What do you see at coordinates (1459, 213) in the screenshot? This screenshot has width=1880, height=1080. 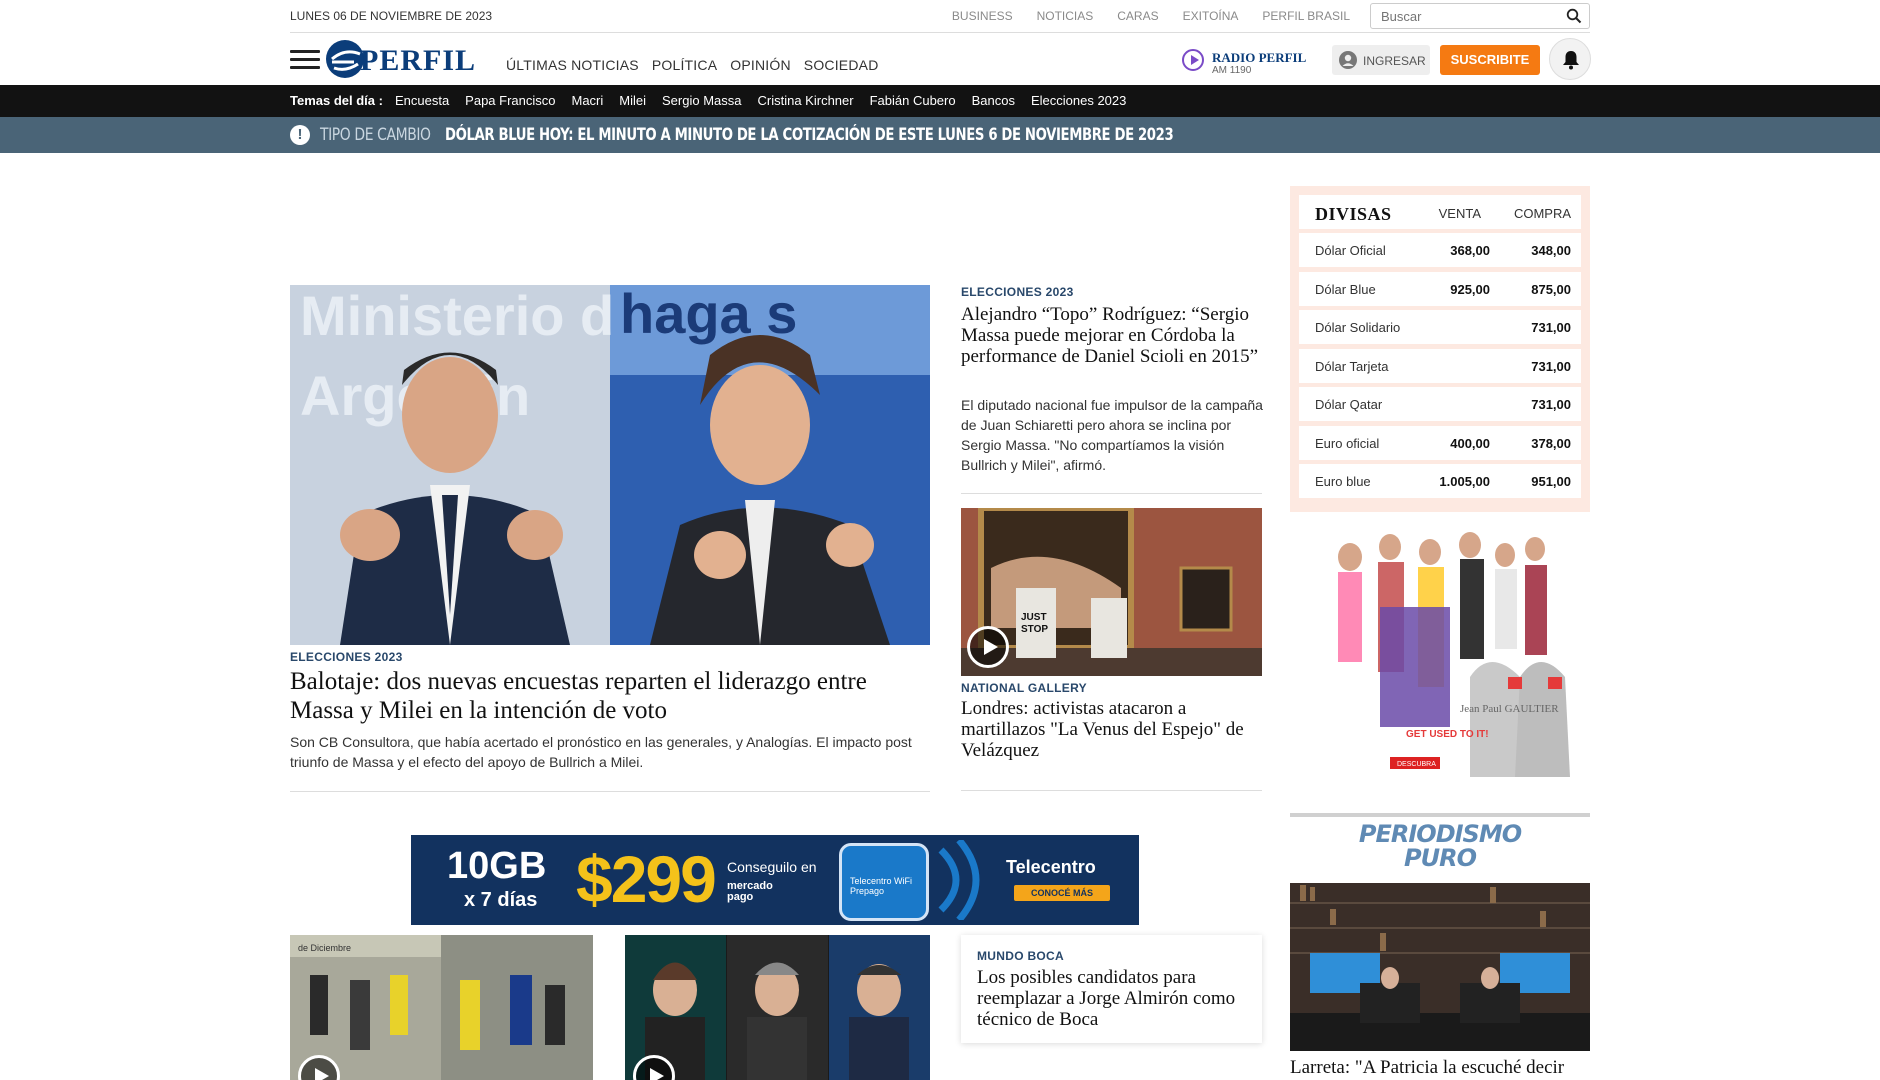 I see `col-venta-header: VENTA` at bounding box center [1459, 213].